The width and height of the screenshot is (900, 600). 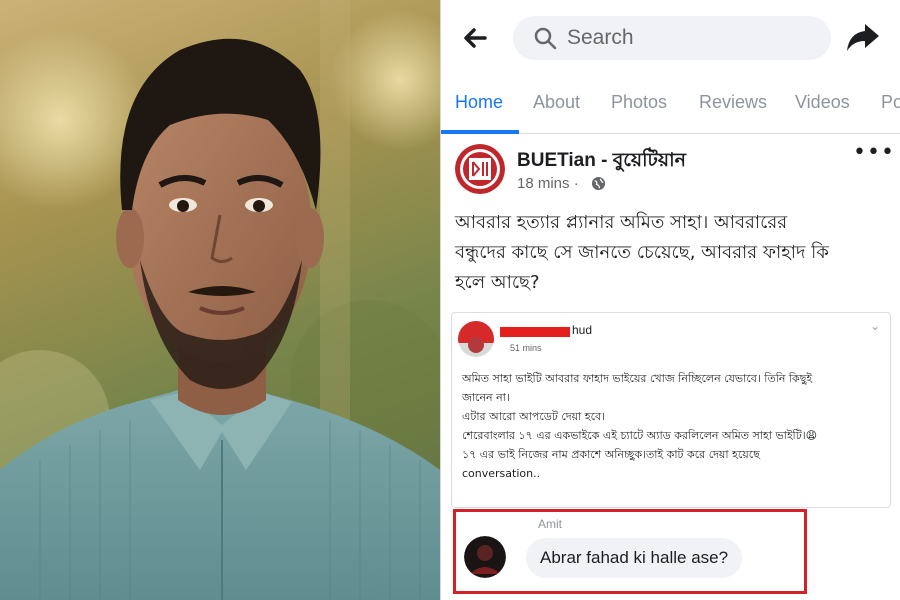 I want to click on top-bar, so click(x=670, y=36).